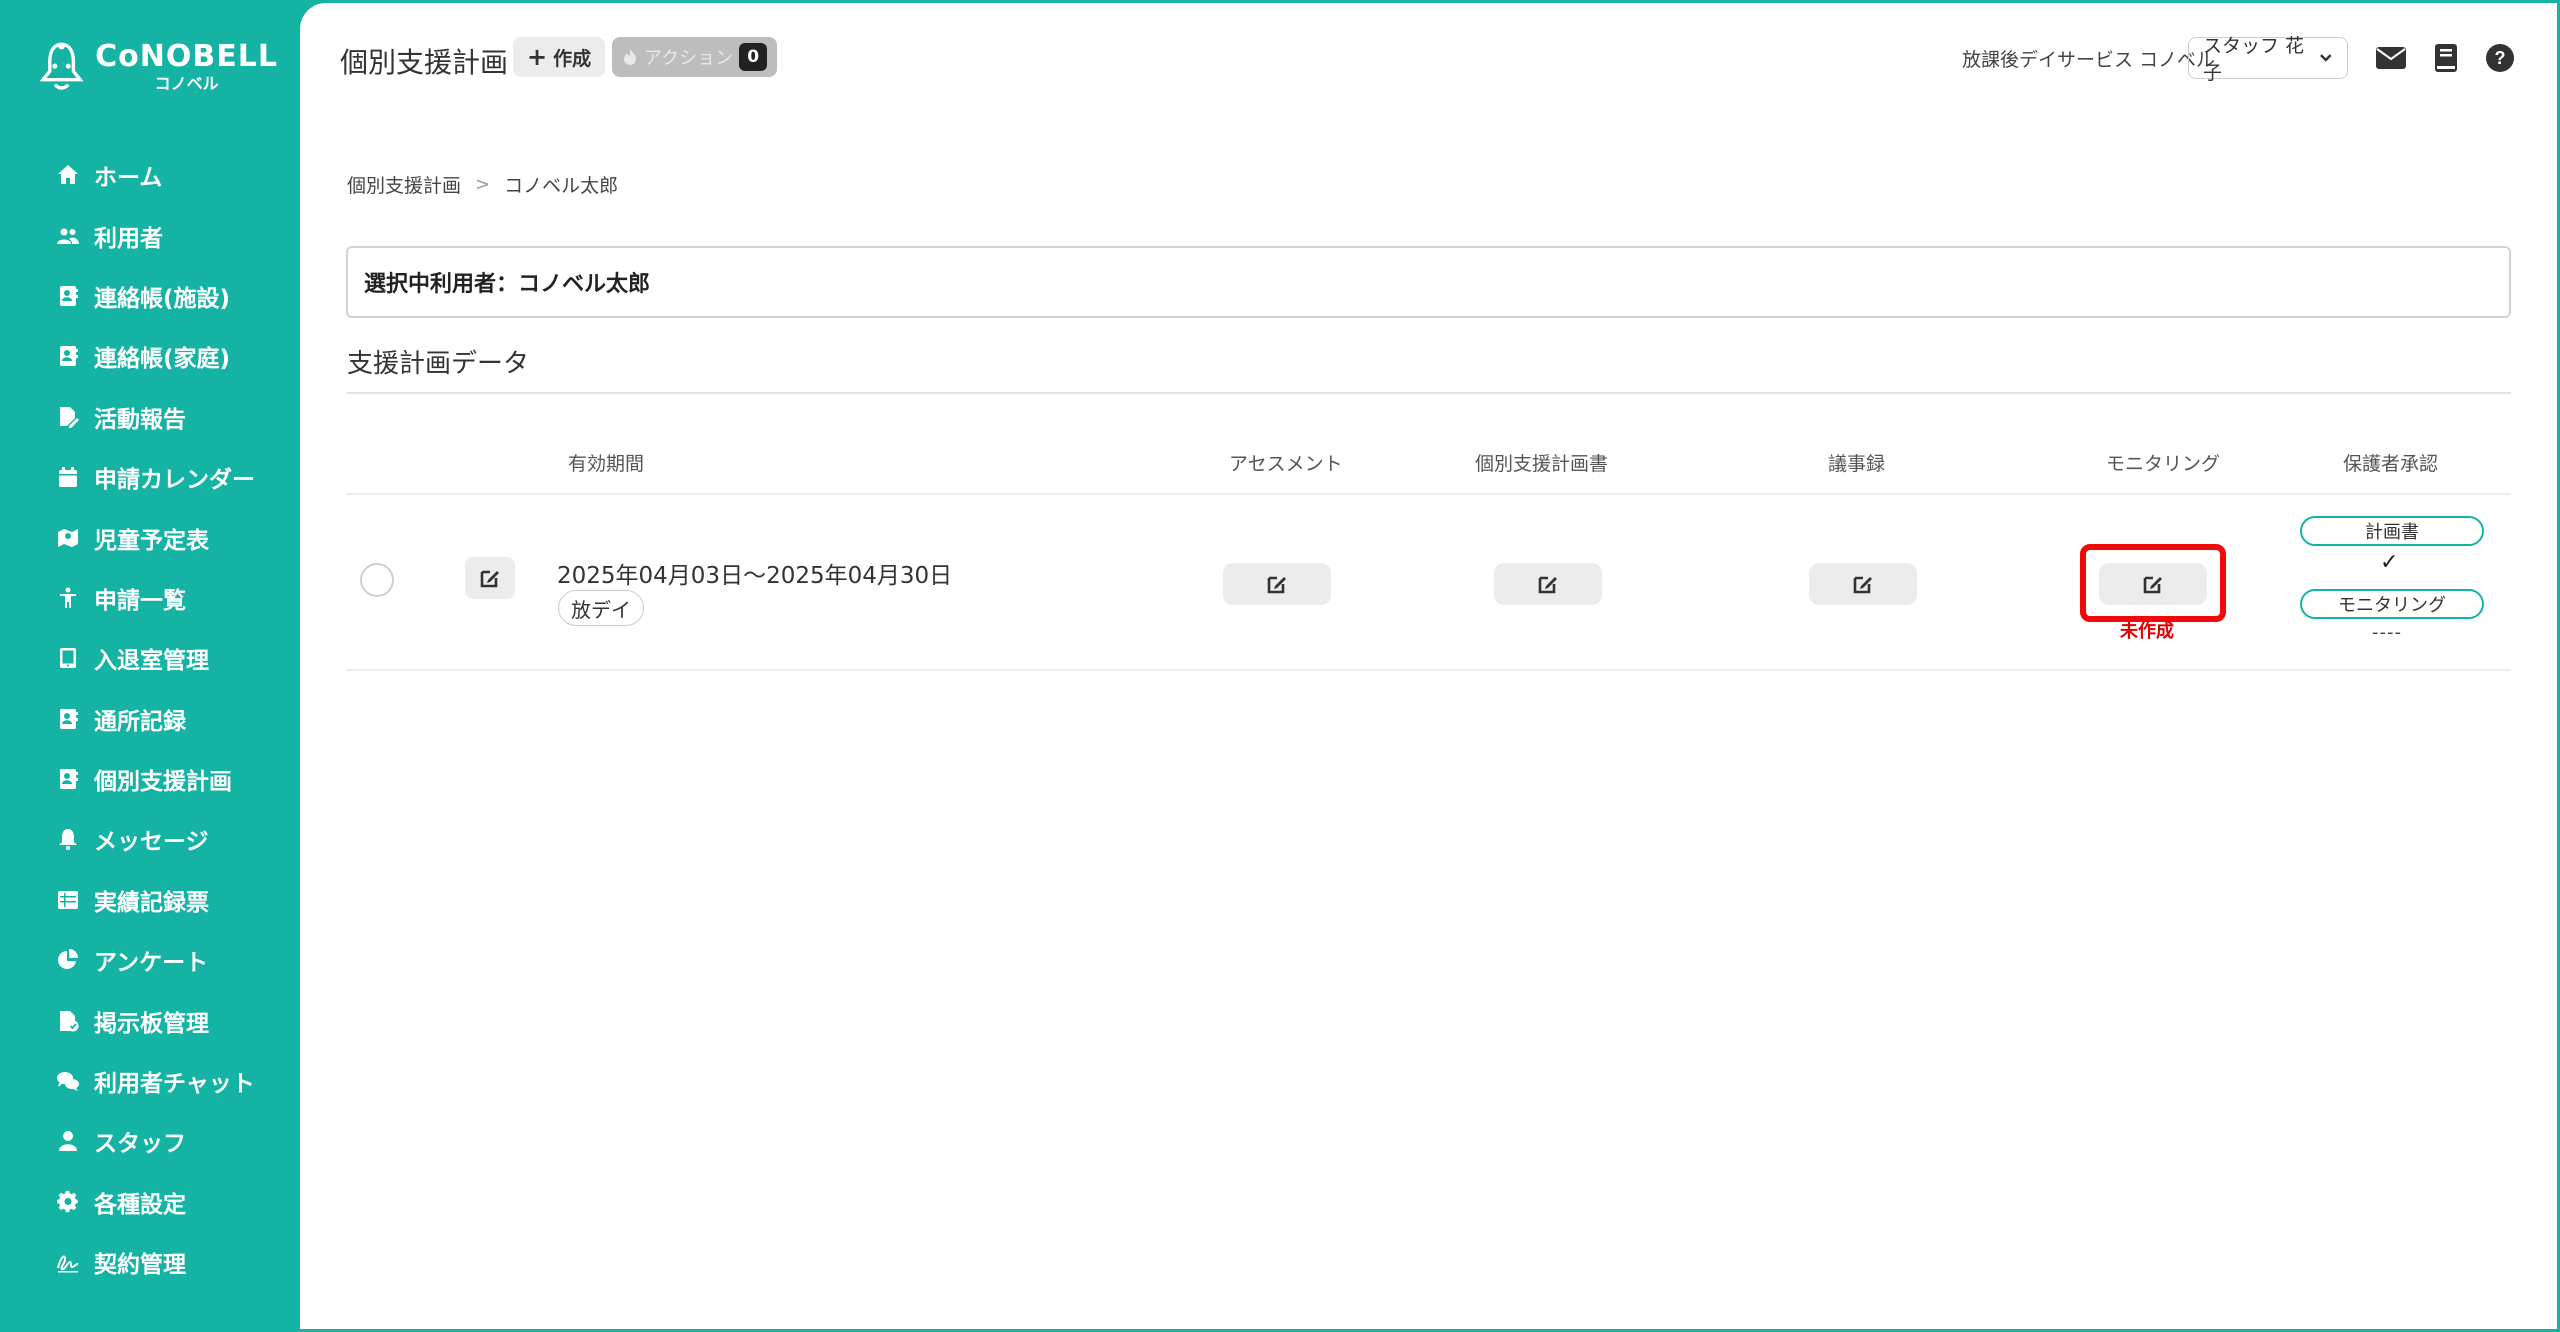  What do you see at coordinates (162, 359) in the screenshot?
I see `sidebar-item-label: 連絡帳(家庭)` at bounding box center [162, 359].